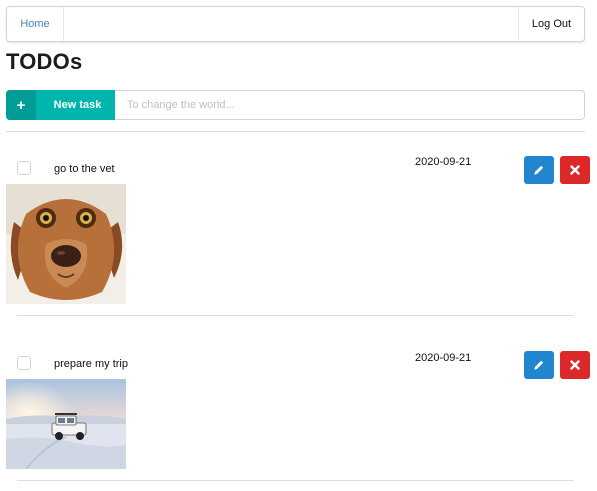 This screenshot has width=597, height=491. Describe the element at coordinates (35, 24) in the screenshot. I see `nav-home-link: Home` at that location.